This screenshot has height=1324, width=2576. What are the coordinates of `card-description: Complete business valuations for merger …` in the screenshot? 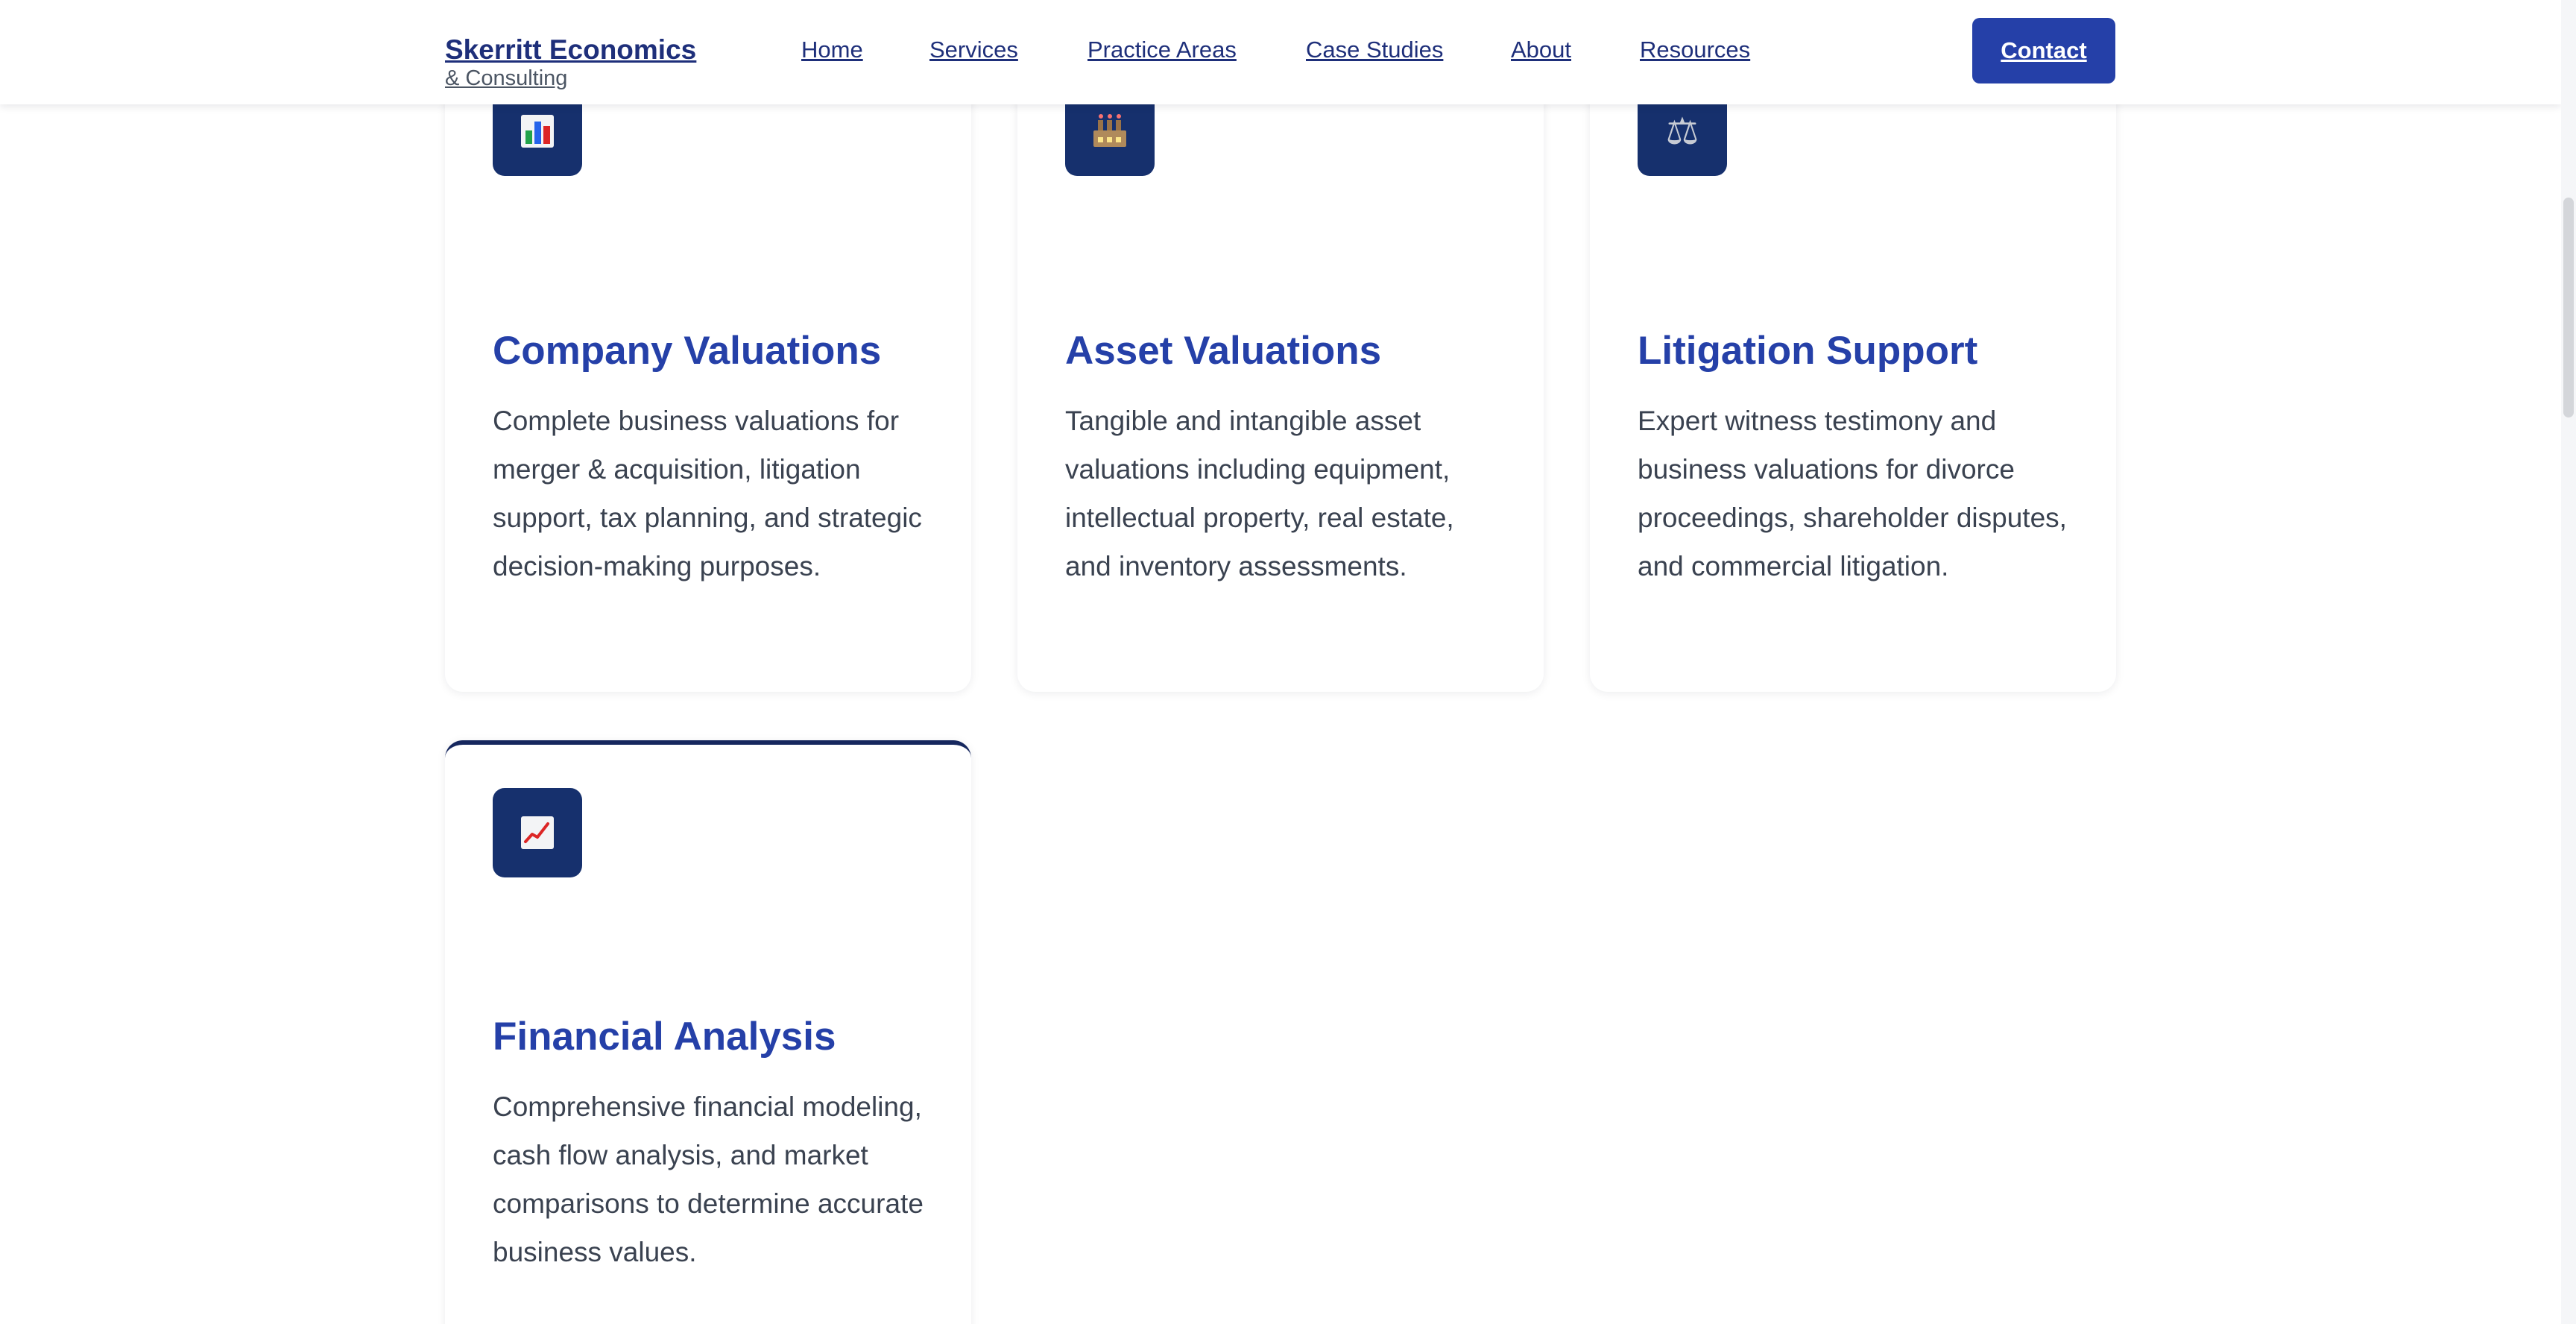 It's located at (707, 494).